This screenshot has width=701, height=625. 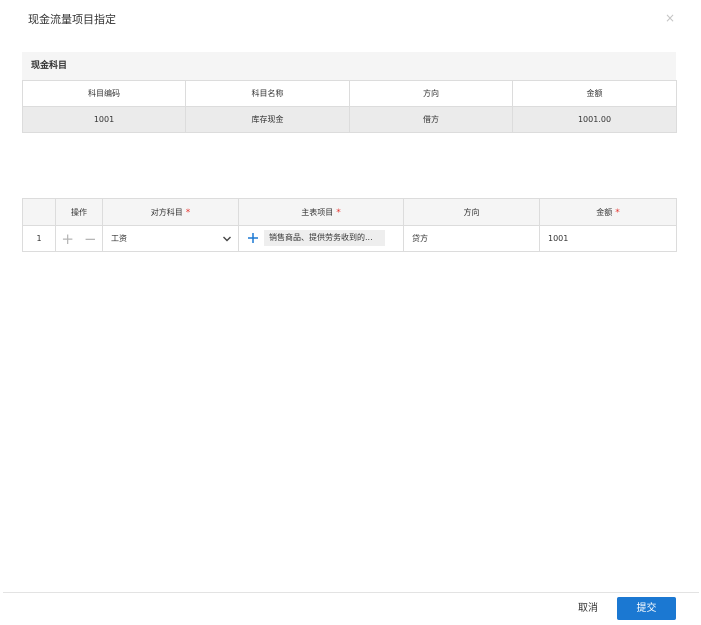 I want to click on cell-name: 库存现金, so click(x=267, y=119).